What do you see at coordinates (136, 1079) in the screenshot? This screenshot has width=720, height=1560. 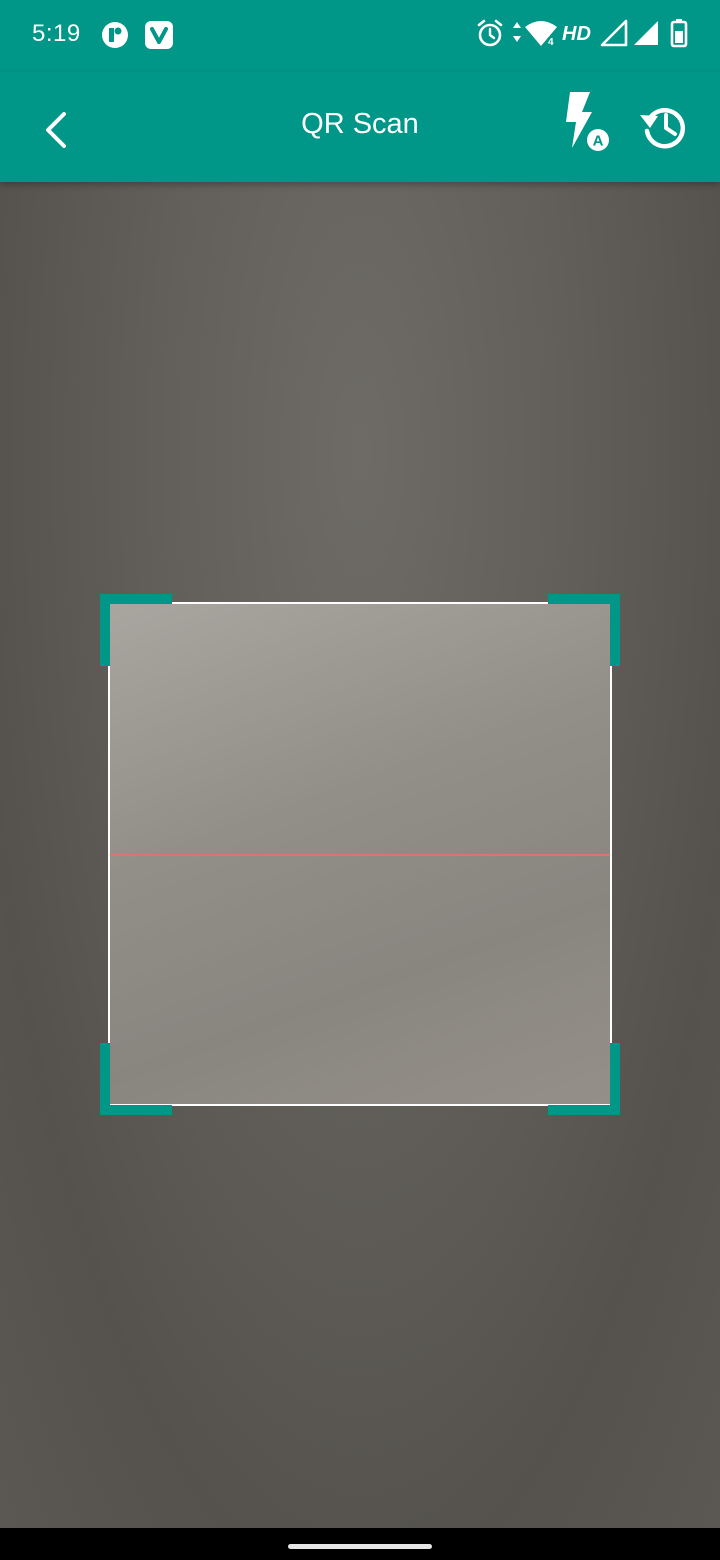 I see `scan-corner-bottom-left` at bounding box center [136, 1079].